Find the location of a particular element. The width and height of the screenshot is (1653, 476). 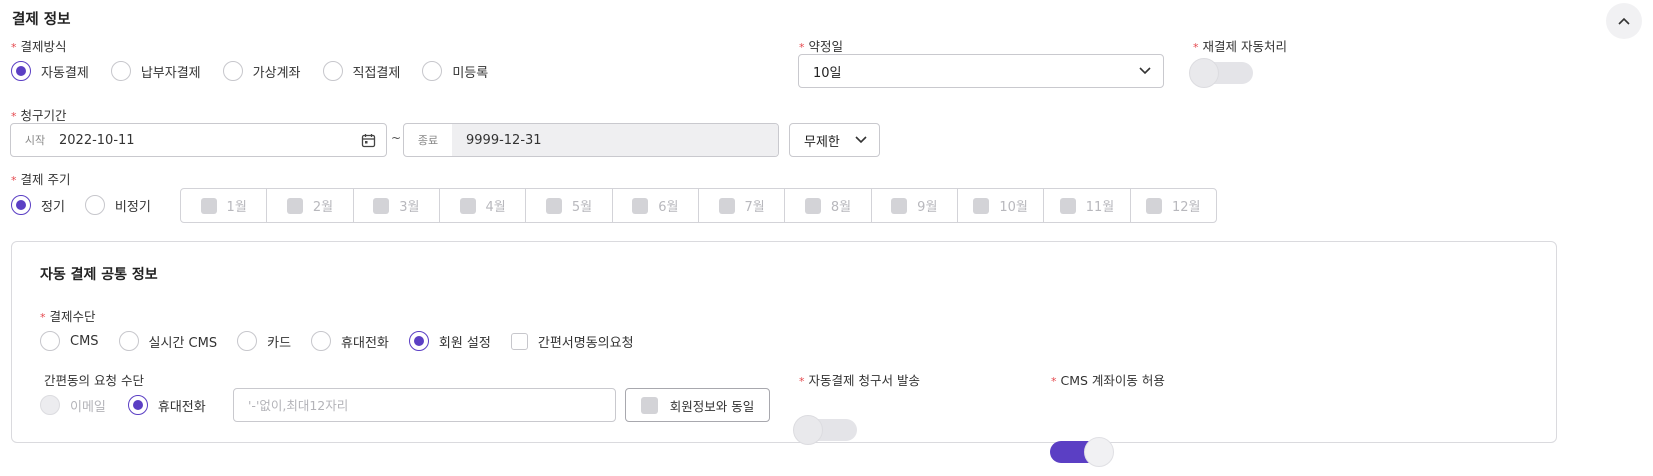

radio-label: 미등록 is located at coordinates (470, 73).